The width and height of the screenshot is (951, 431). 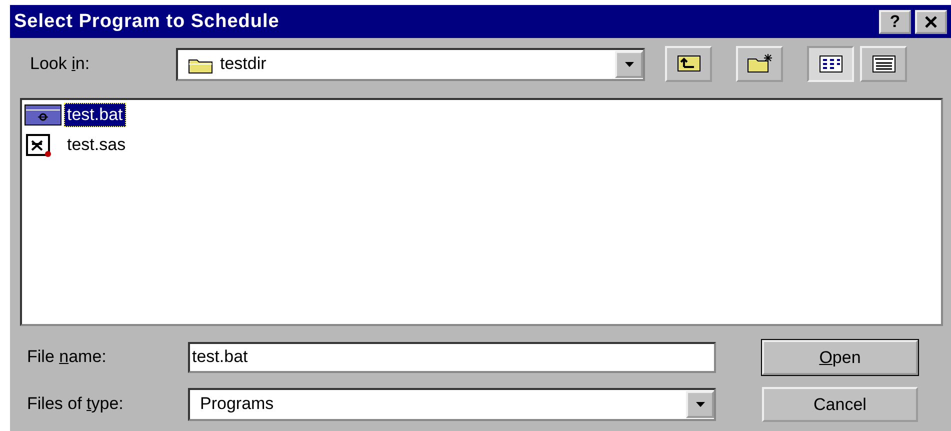 I want to click on cancel-button: Cancel, so click(x=840, y=404).